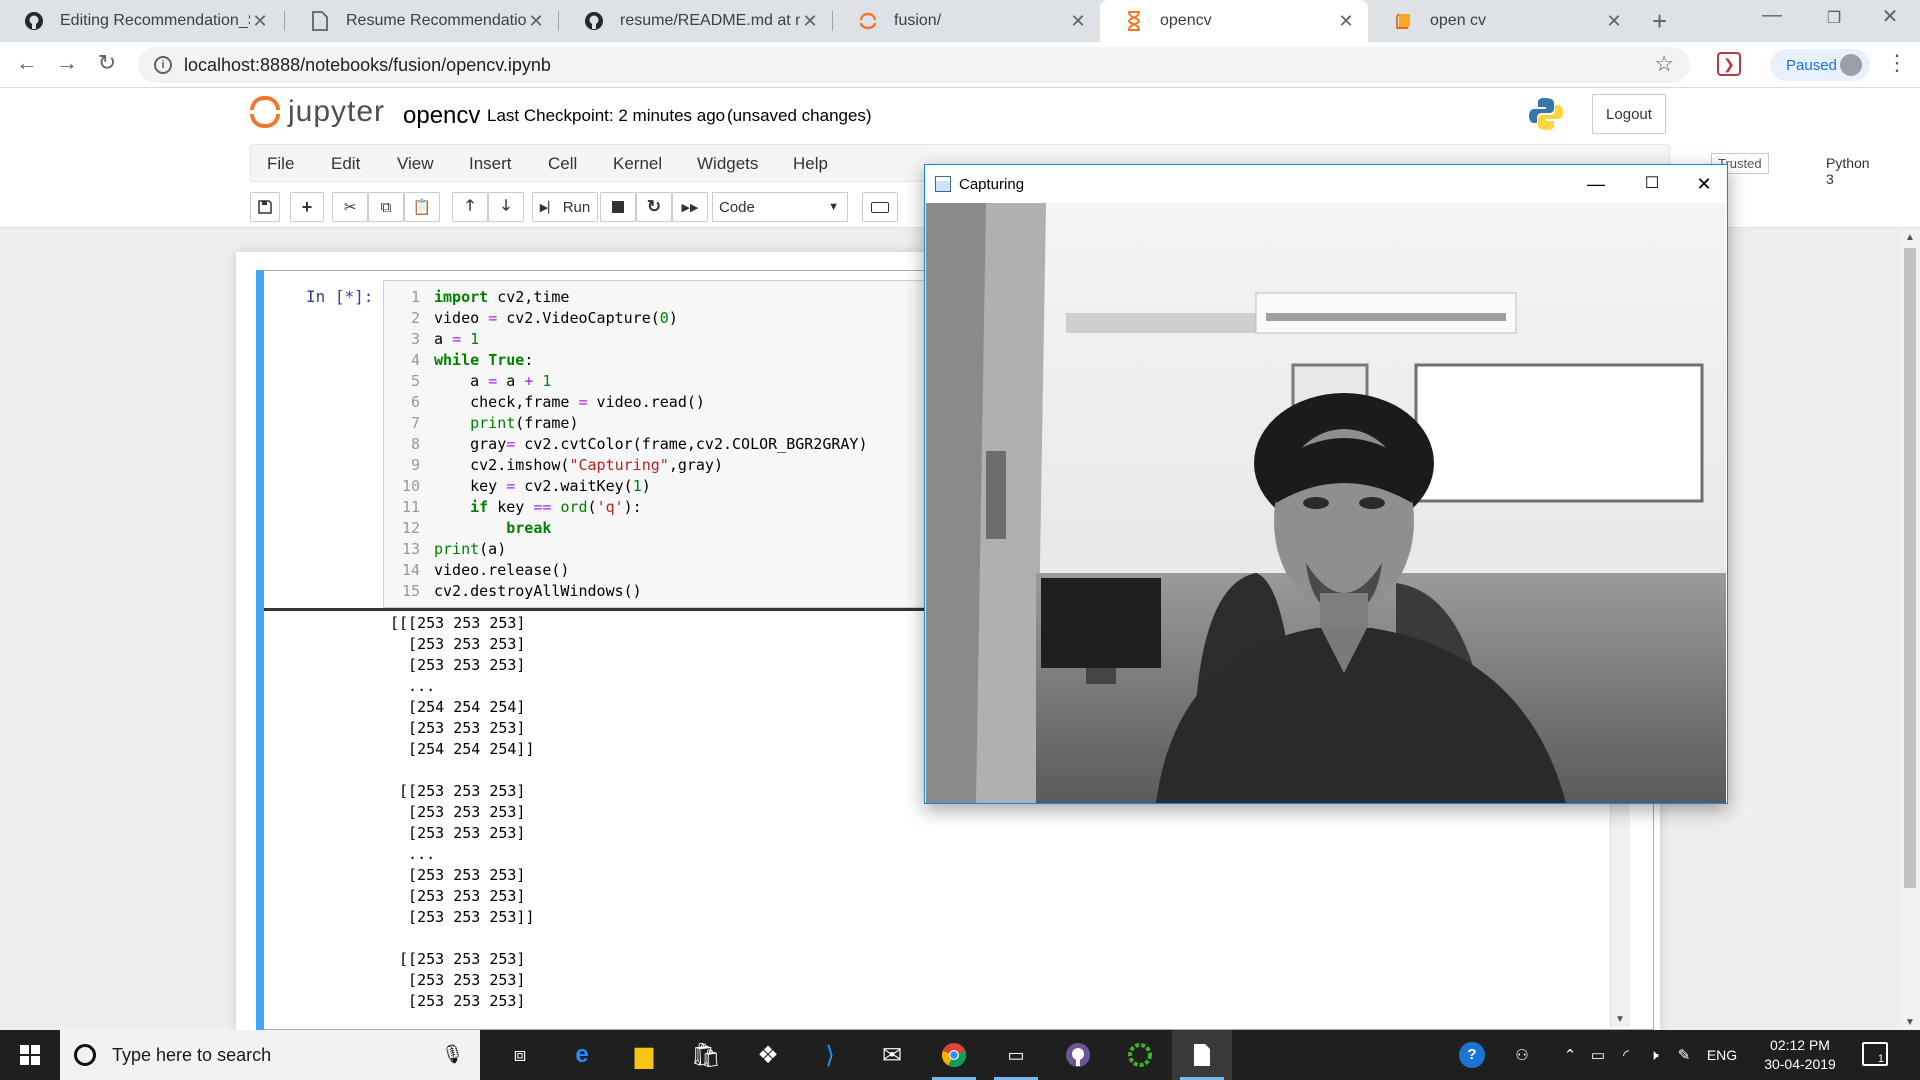 Image resolution: width=1920 pixels, height=1080 pixels. Describe the element at coordinates (810, 164) in the screenshot. I see `menu-help: Help` at that location.